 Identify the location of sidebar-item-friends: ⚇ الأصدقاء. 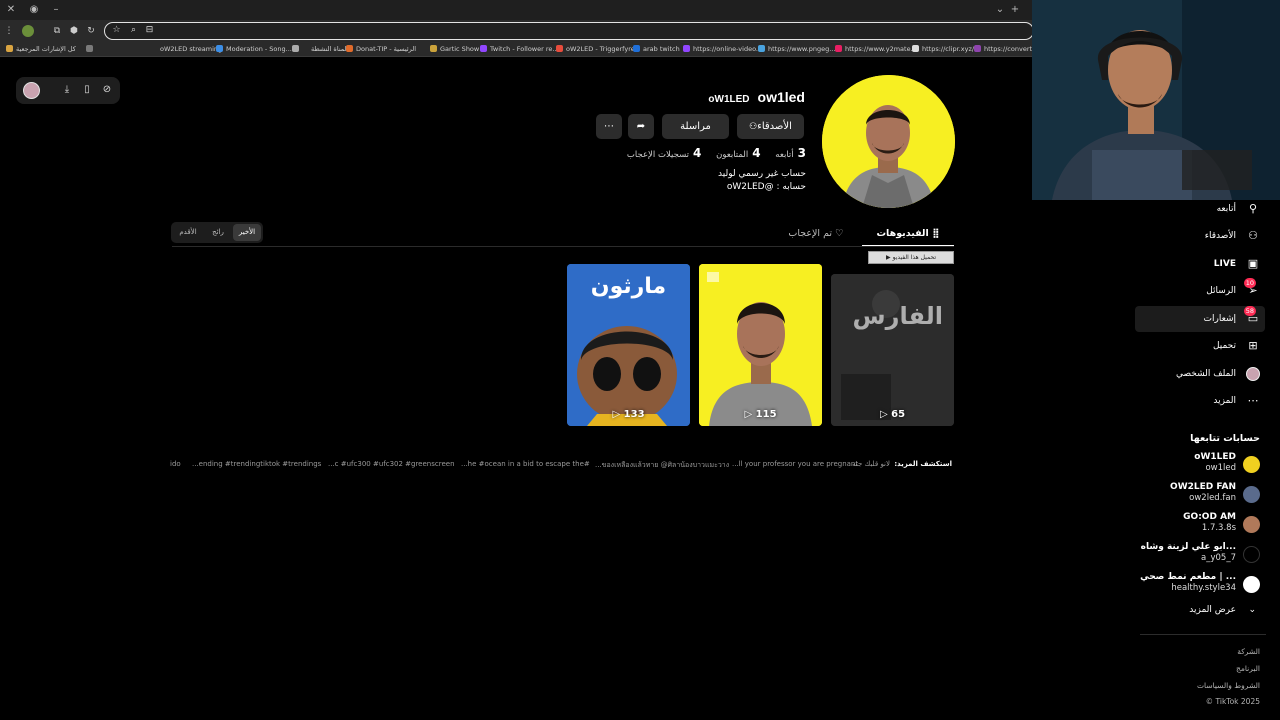
(1190, 236).